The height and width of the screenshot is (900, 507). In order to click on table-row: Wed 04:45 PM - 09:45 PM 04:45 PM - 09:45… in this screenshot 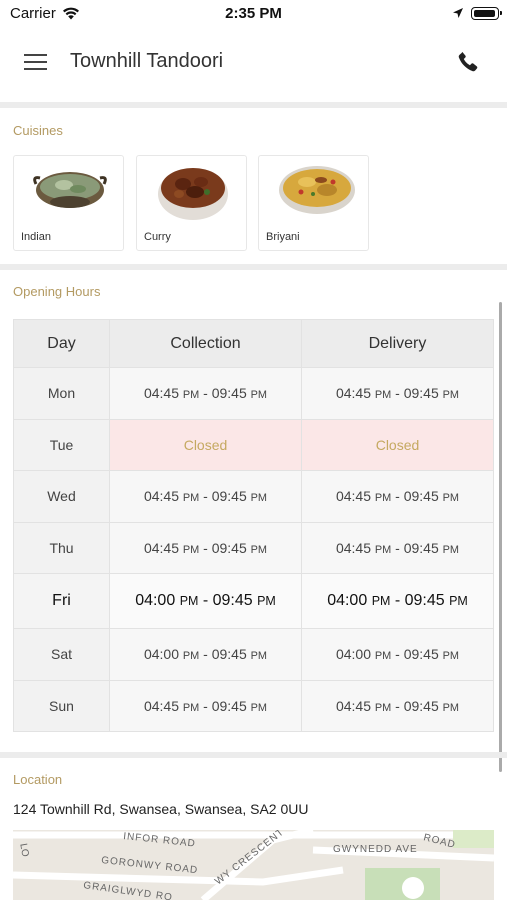, I will do `click(253, 496)`.